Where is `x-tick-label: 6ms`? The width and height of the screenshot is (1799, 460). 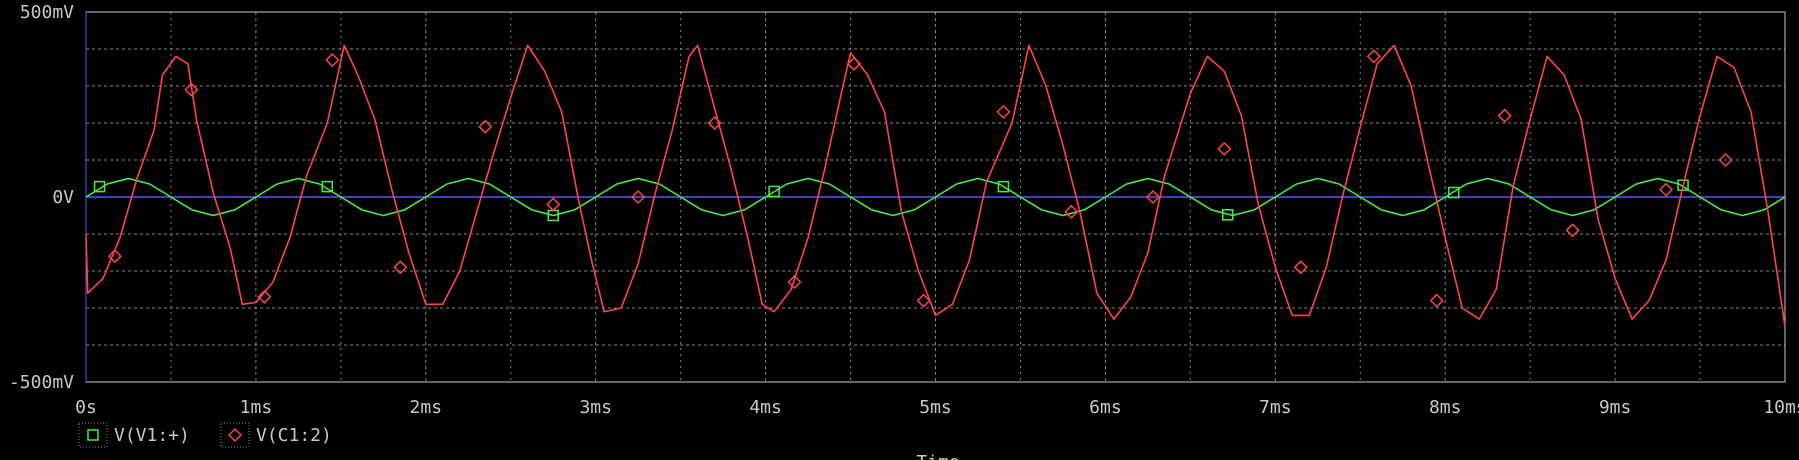 x-tick-label: 6ms is located at coordinates (1105, 407).